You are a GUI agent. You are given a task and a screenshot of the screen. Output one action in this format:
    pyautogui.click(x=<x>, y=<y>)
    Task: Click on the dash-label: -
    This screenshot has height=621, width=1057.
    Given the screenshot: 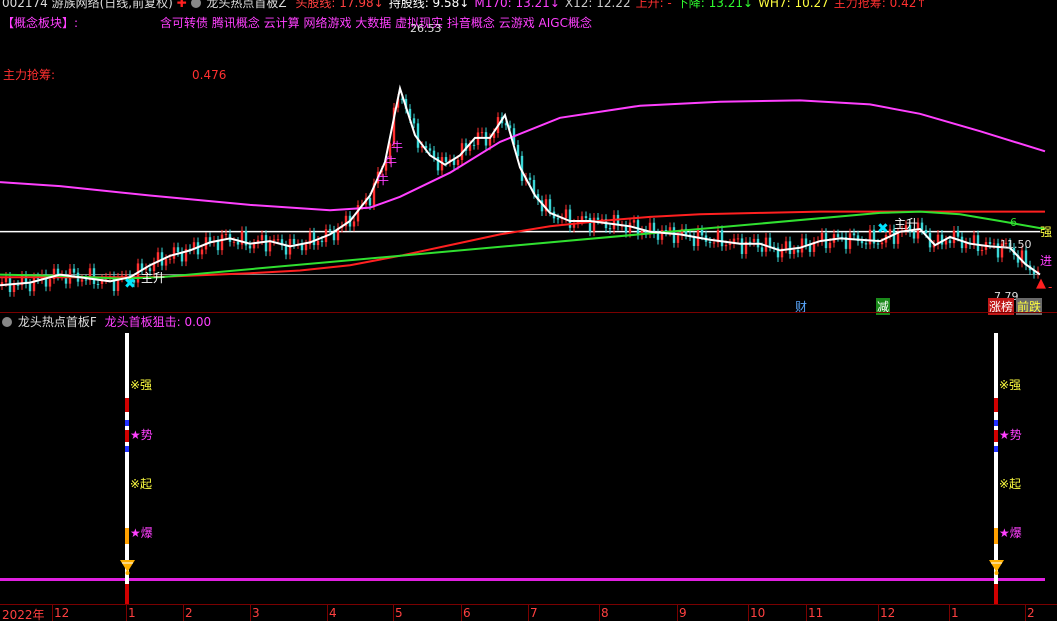 What is the action you would take?
    pyautogui.click(x=1050, y=287)
    